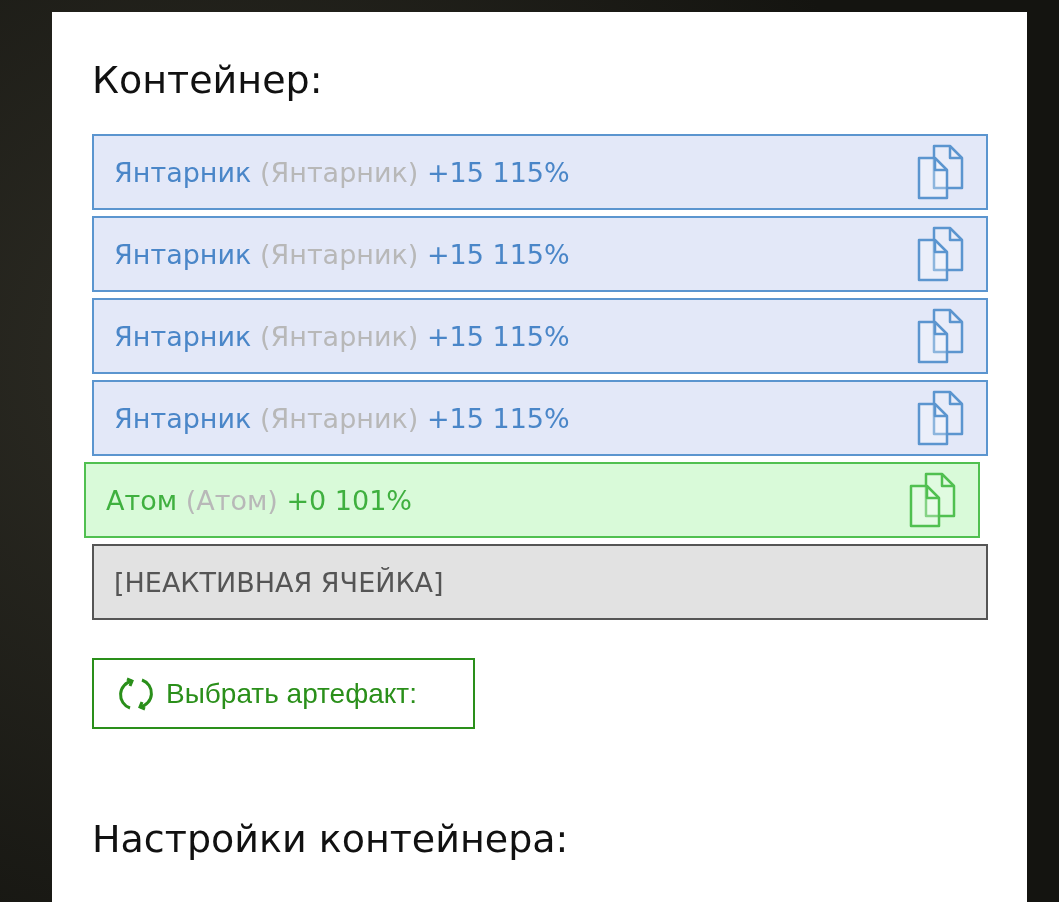  What do you see at coordinates (208, 80) in the screenshot?
I see `section-title: Контейнер:` at bounding box center [208, 80].